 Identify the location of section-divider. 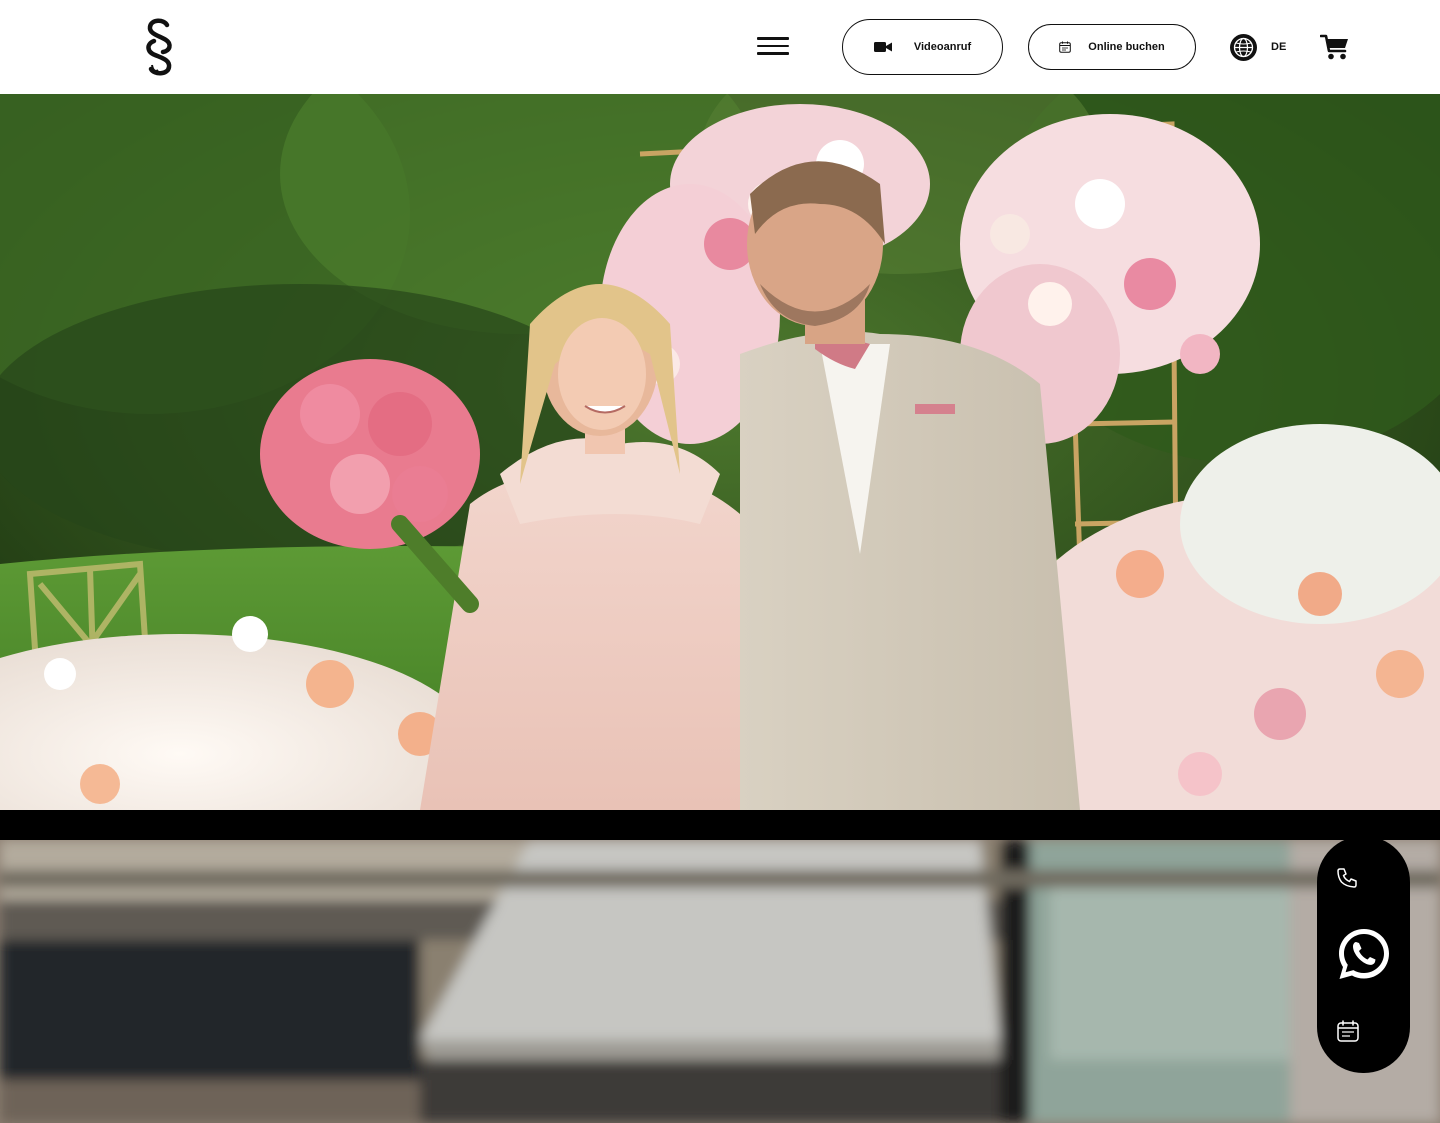
(720, 825).